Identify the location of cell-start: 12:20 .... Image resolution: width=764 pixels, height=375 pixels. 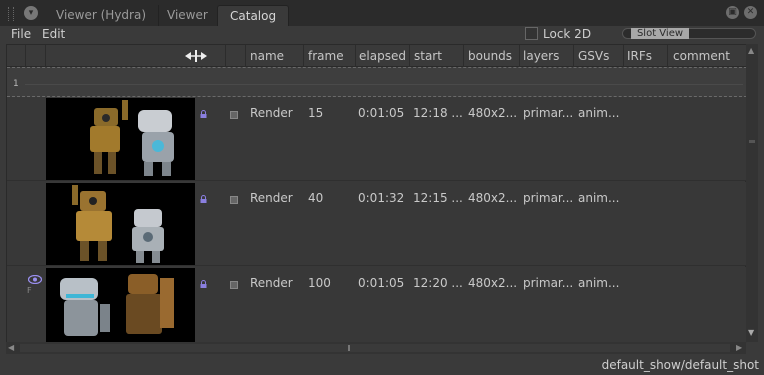
(438, 283).